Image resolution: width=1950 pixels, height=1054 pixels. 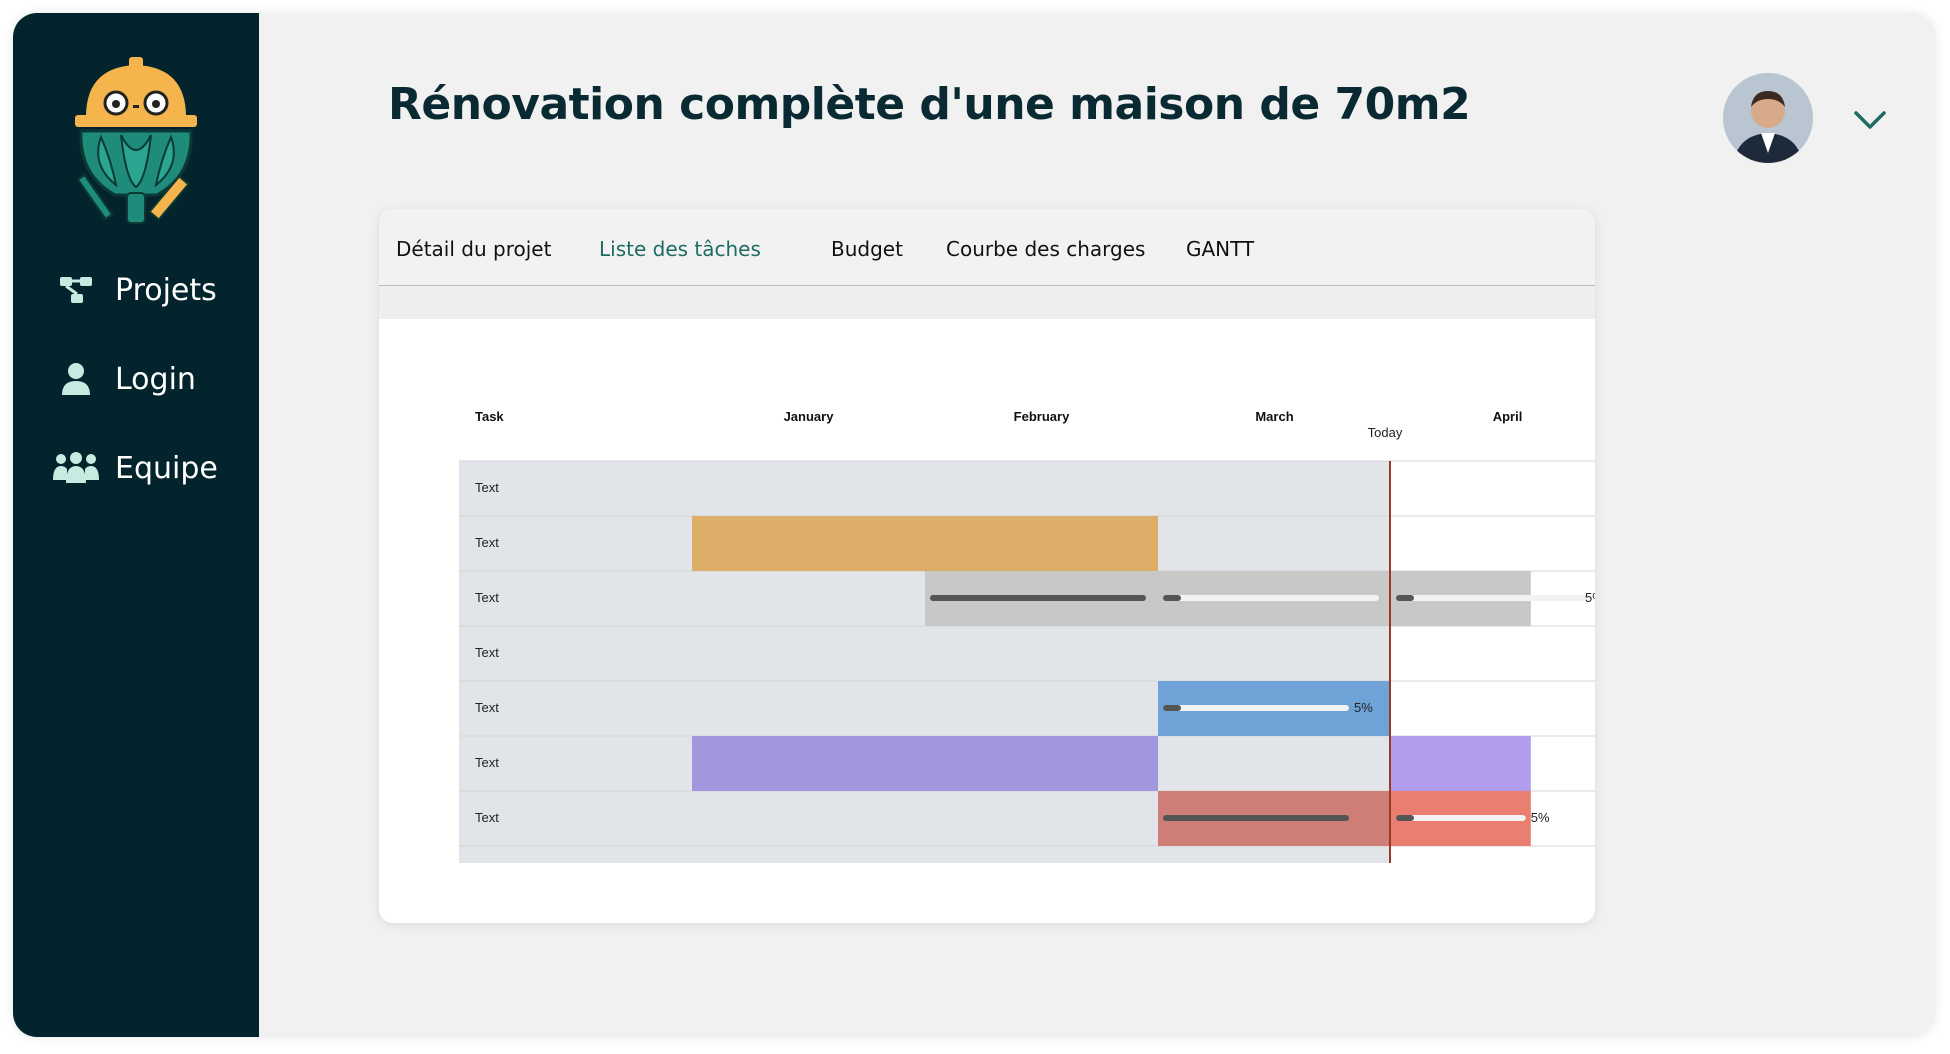 What do you see at coordinates (473, 249) in the screenshot?
I see `tab-detail-projet: Détail du projet` at bounding box center [473, 249].